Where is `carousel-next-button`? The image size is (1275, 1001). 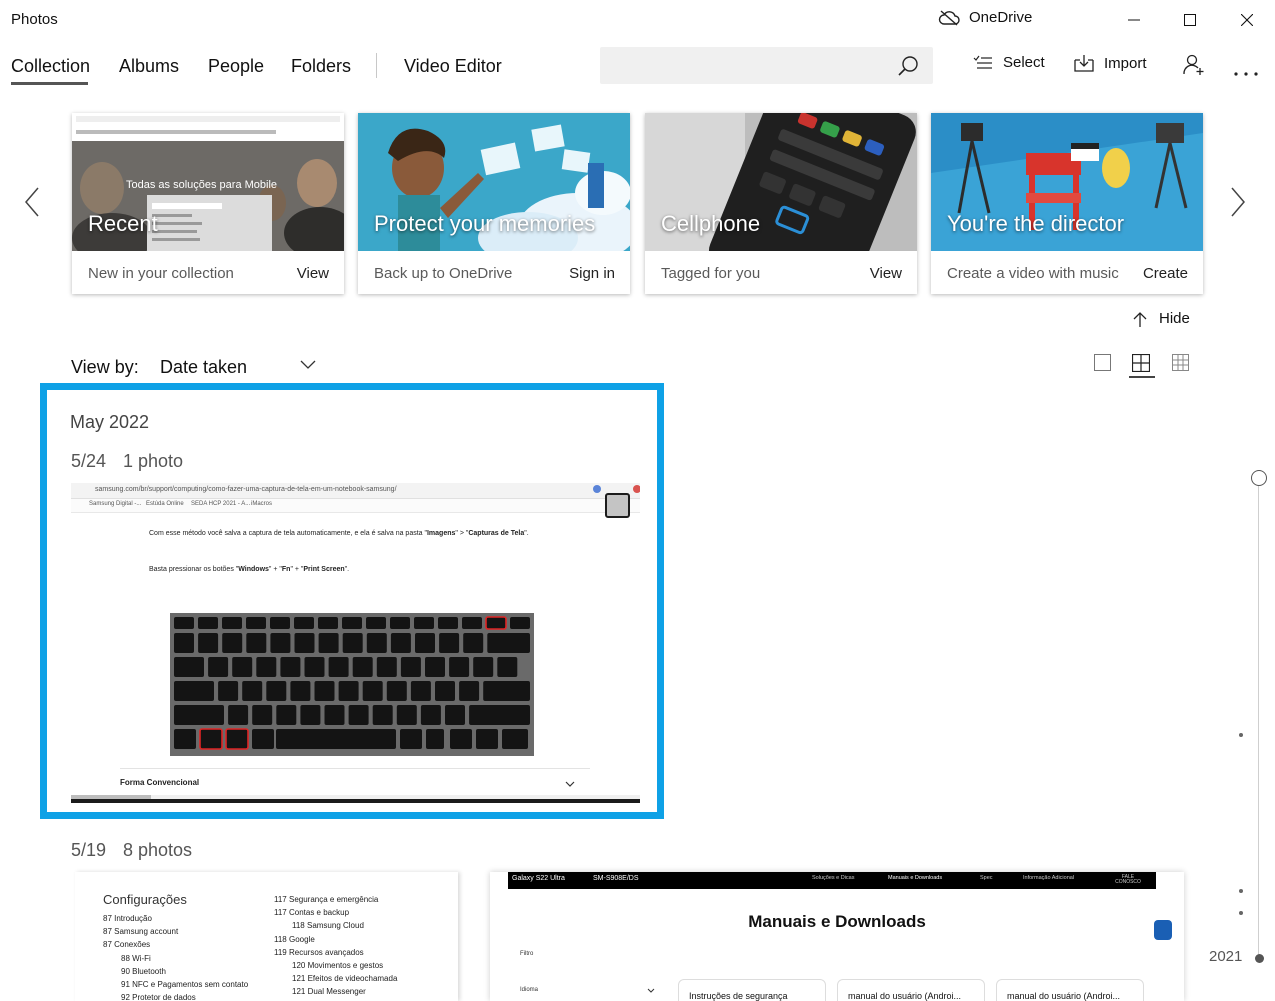
carousel-next-button is located at coordinates (1238, 204).